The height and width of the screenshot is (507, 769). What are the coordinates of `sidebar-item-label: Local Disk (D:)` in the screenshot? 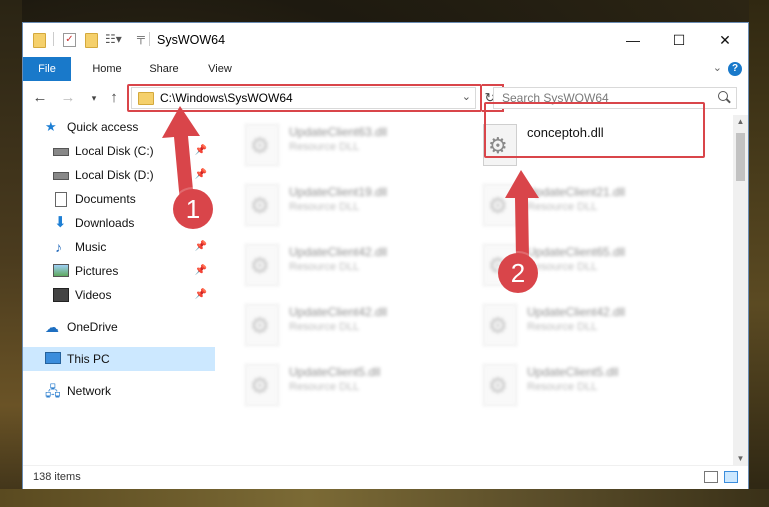 It's located at (114, 175).